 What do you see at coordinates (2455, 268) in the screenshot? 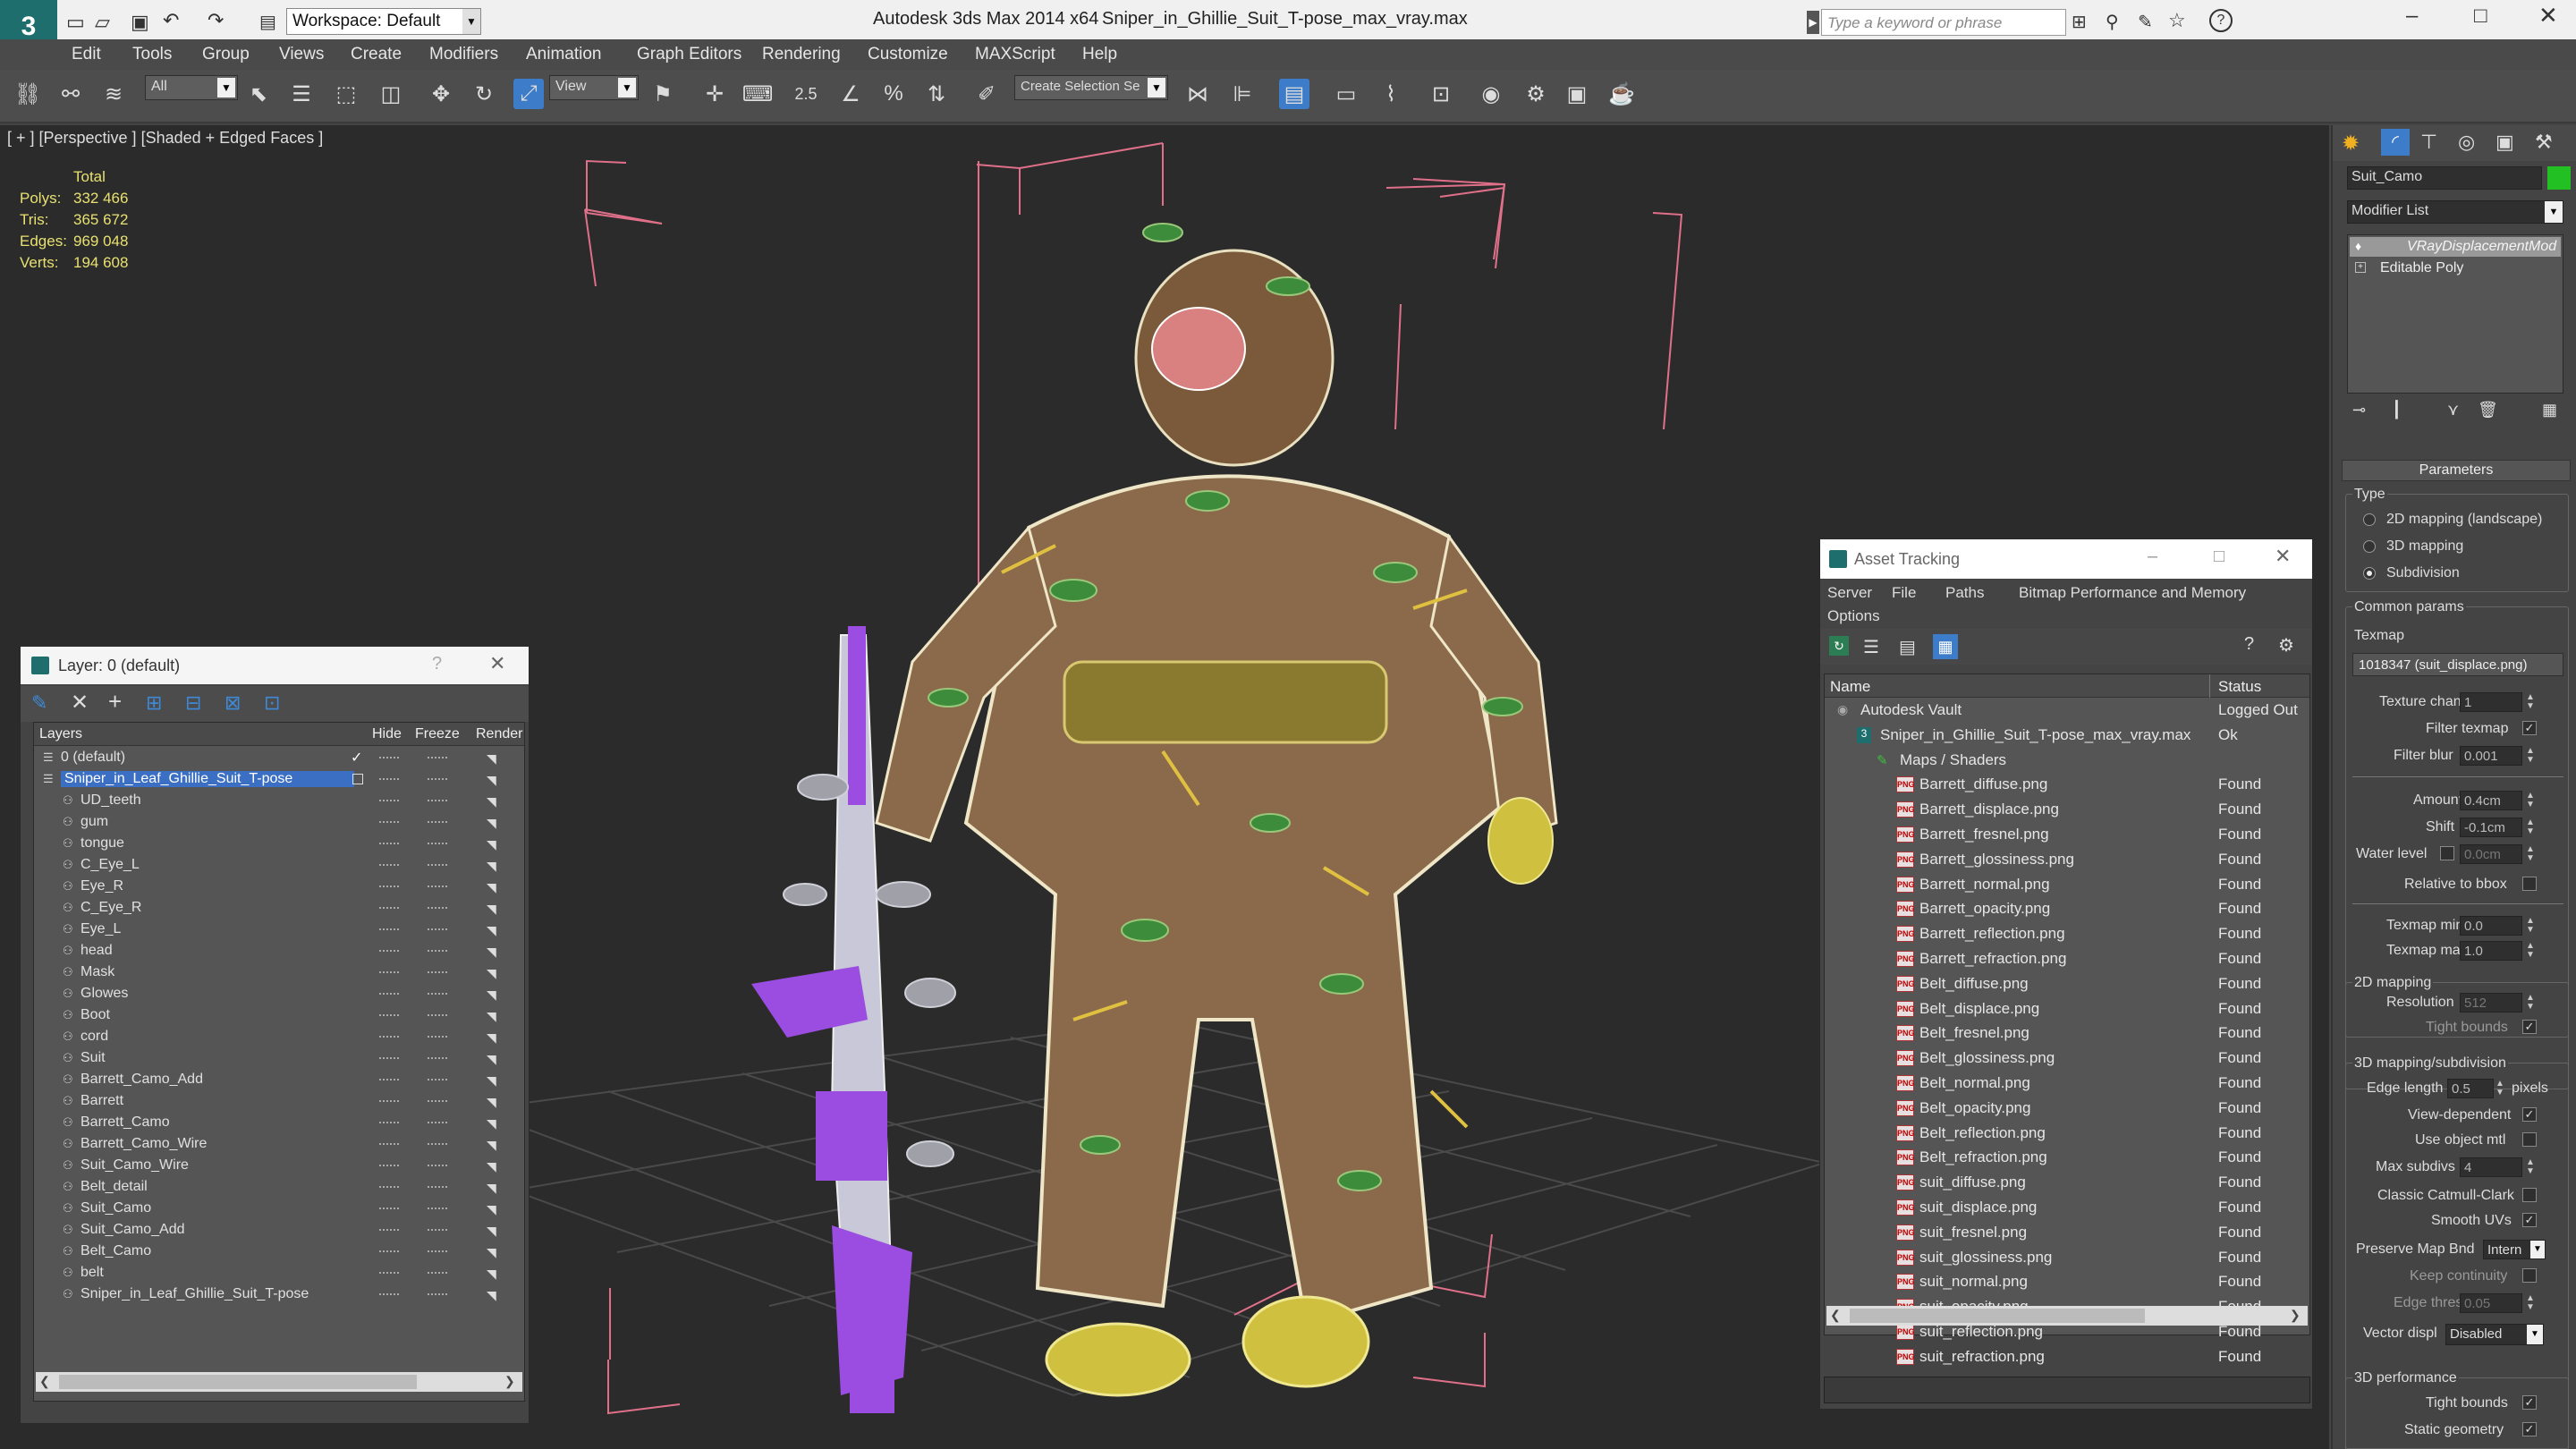
I see `stack-item-editable-poly: + Editable Poly` at bounding box center [2455, 268].